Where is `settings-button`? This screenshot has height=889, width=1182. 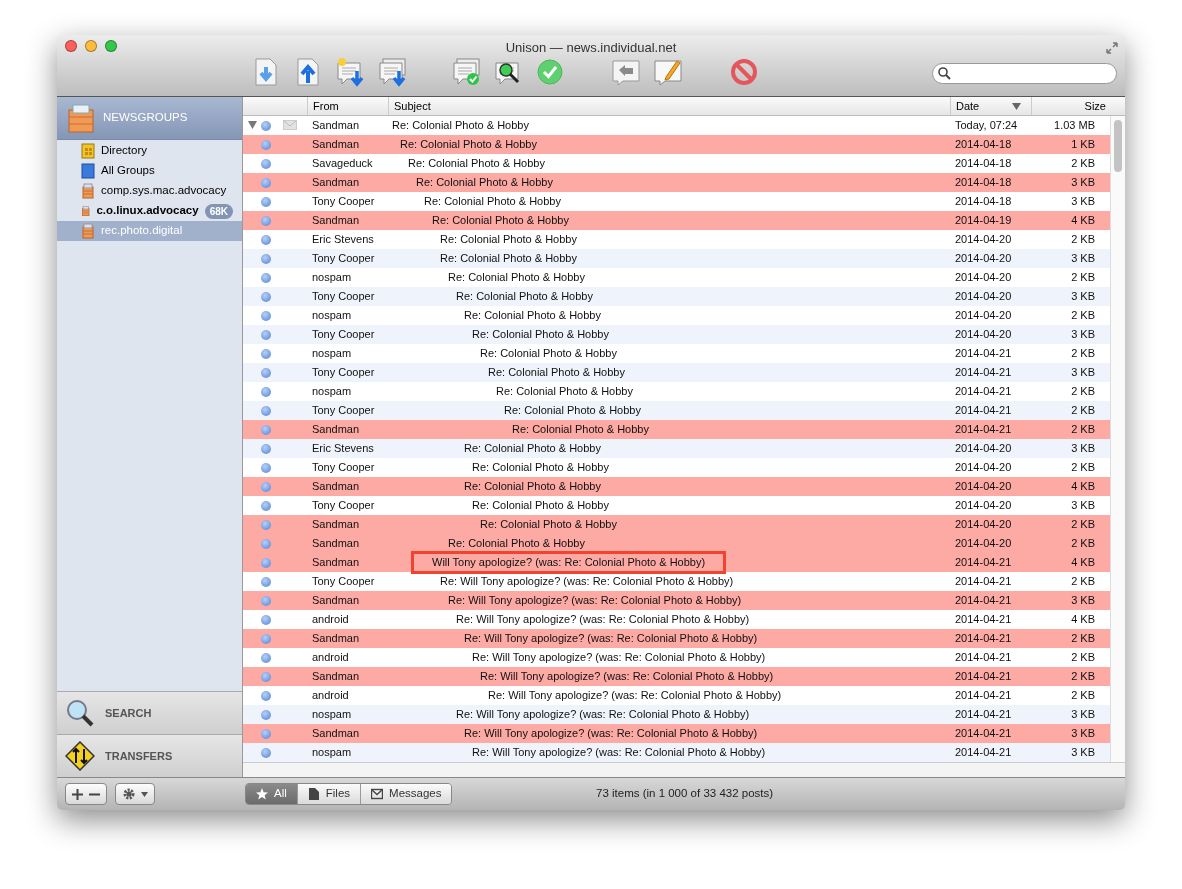
settings-button is located at coordinates (135, 794).